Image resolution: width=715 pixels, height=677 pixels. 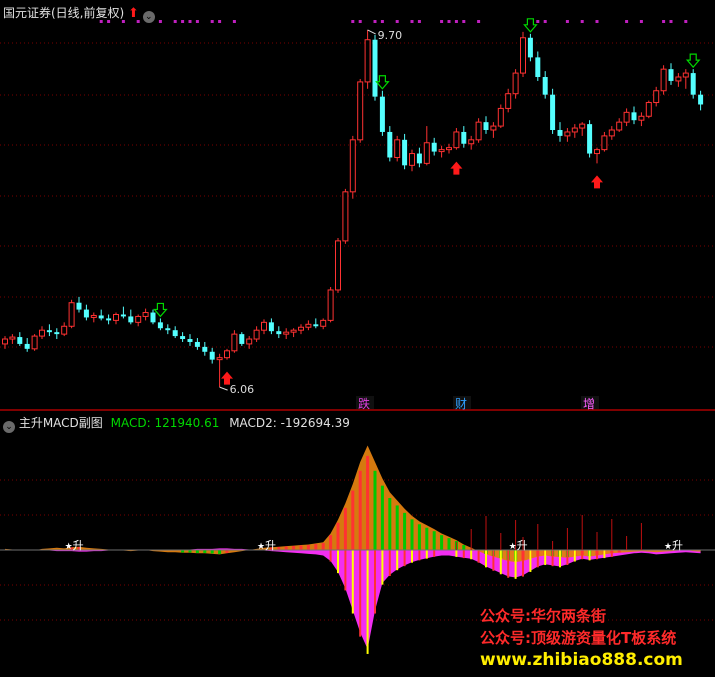 What do you see at coordinates (578, 638) in the screenshot?
I see `watermark-line-2: 公众号:顶级游资量化T板系统` at bounding box center [578, 638].